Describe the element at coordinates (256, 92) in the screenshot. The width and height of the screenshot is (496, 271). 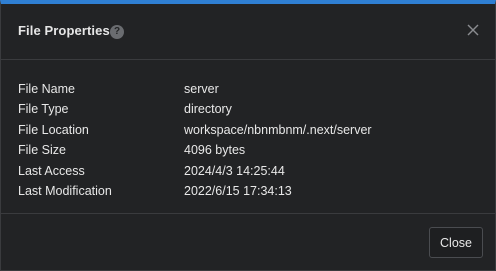
I see `property-row-file-name: File Name server` at that location.